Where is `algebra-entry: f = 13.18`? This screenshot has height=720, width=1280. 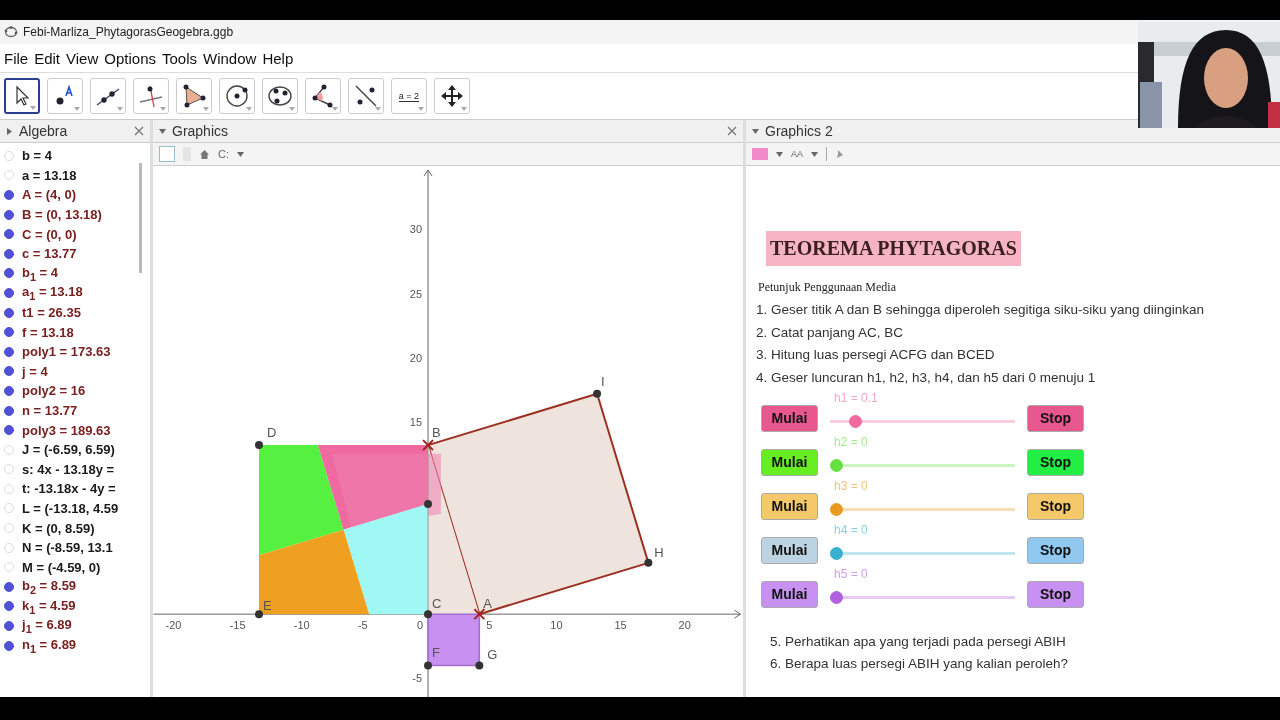
algebra-entry: f = 13.18 is located at coordinates (48, 332).